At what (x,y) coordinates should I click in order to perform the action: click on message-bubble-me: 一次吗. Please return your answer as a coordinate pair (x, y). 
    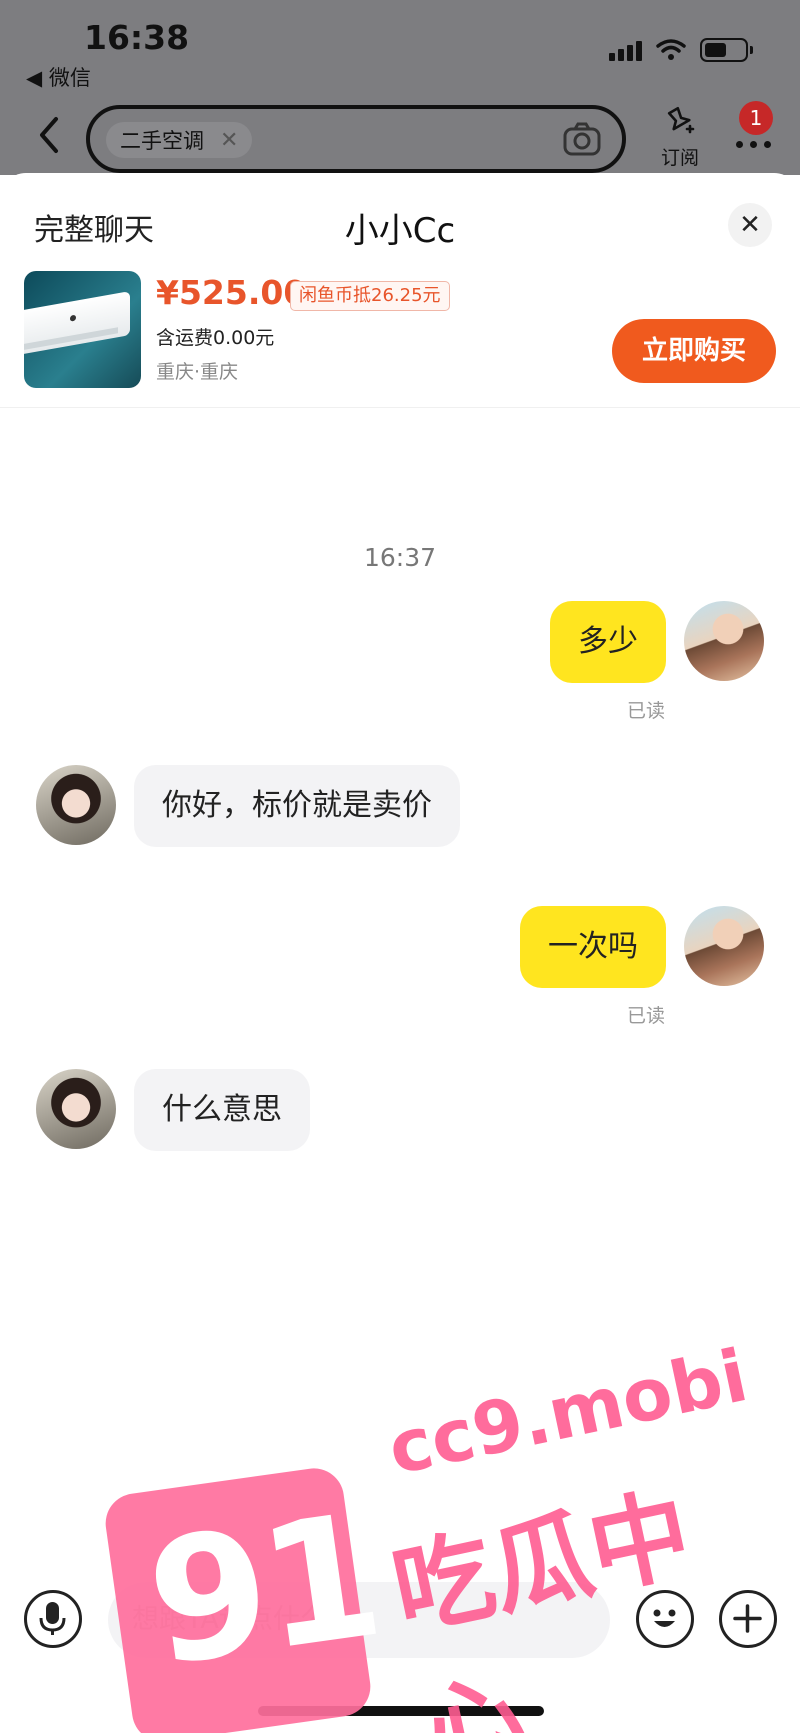
    Looking at the image, I should click on (593, 947).